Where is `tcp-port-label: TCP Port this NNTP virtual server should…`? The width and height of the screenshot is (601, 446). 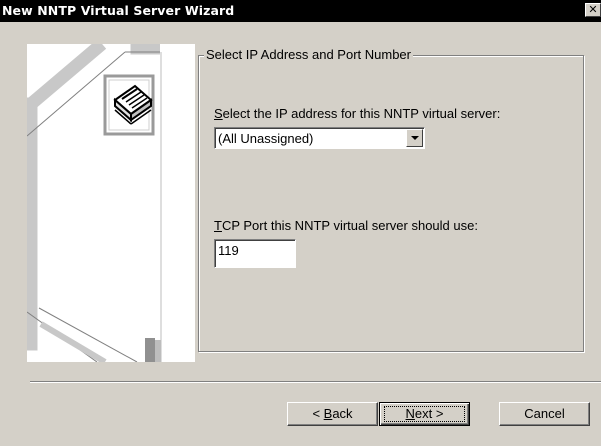
tcp-port-label: TCP Port this NNTP virtual server should… is located at coordinates (346, 225).